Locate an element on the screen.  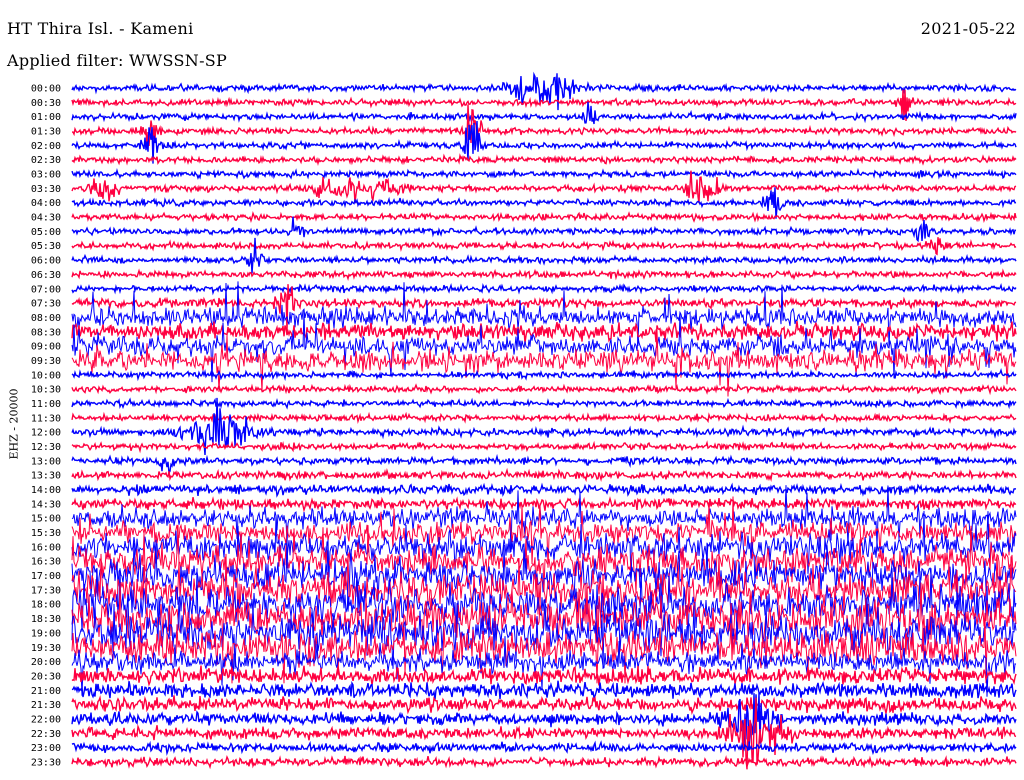
time-label-1900: 19:00 is located at coordinates (46, 633).